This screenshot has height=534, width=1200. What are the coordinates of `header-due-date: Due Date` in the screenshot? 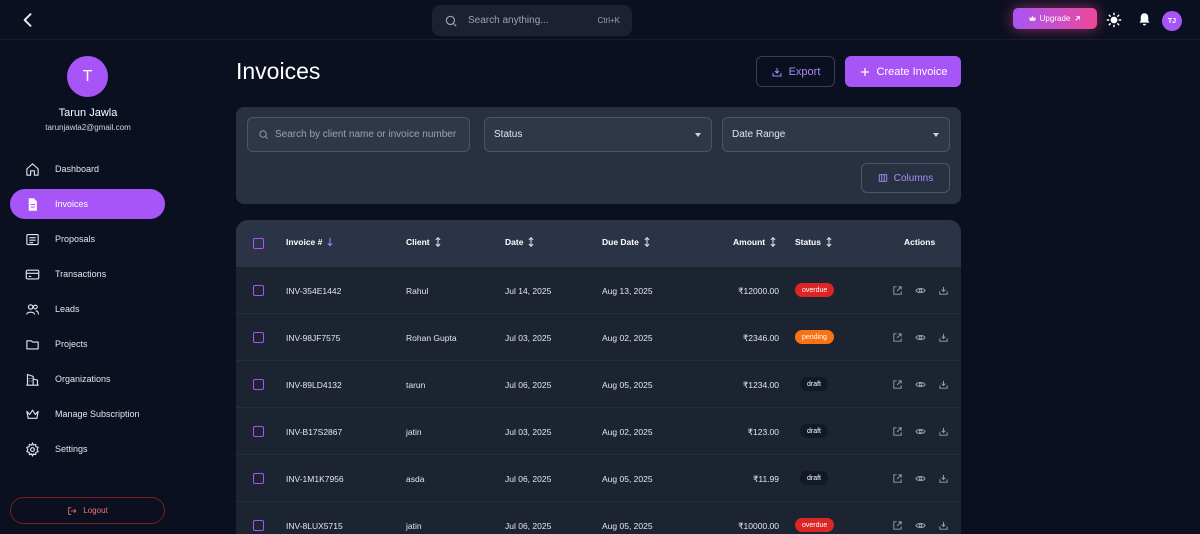 It's located at (626, 242).